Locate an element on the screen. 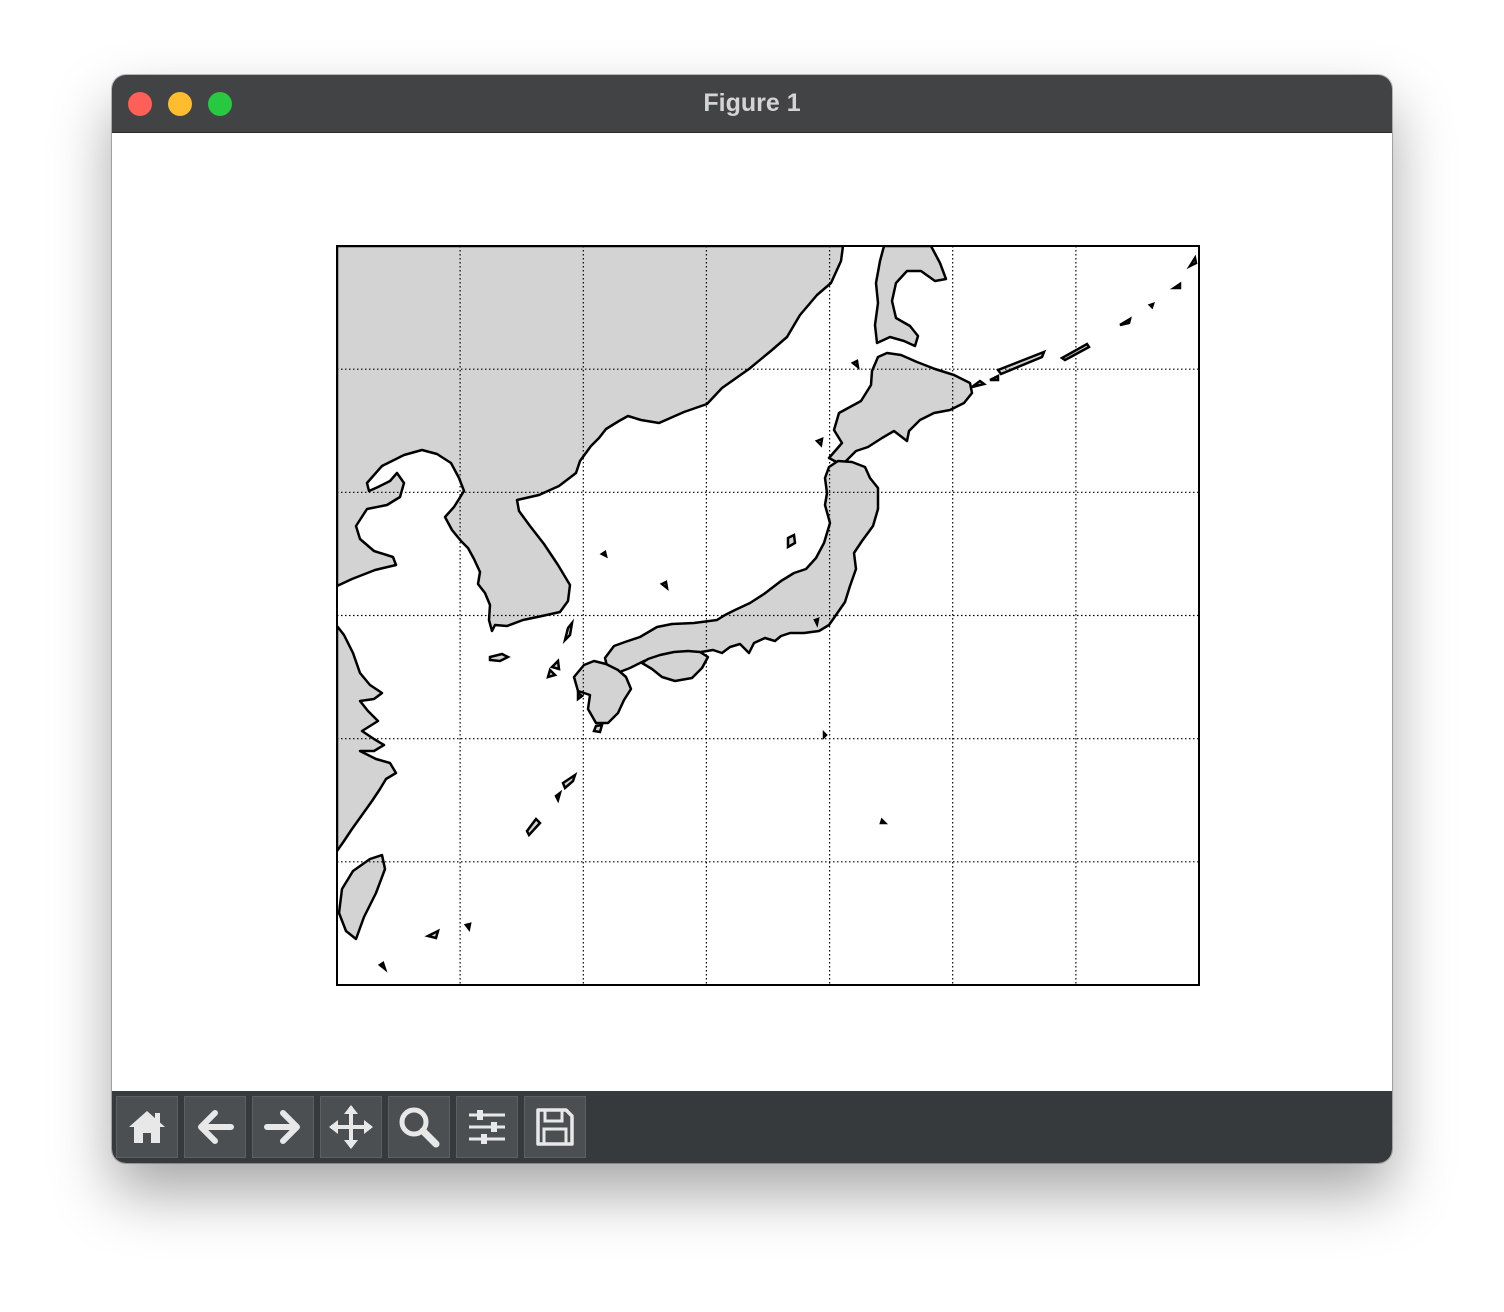 This screenshot has height=1312, width=1504. configure-subplots-button is located at coordinates (487, 1127).